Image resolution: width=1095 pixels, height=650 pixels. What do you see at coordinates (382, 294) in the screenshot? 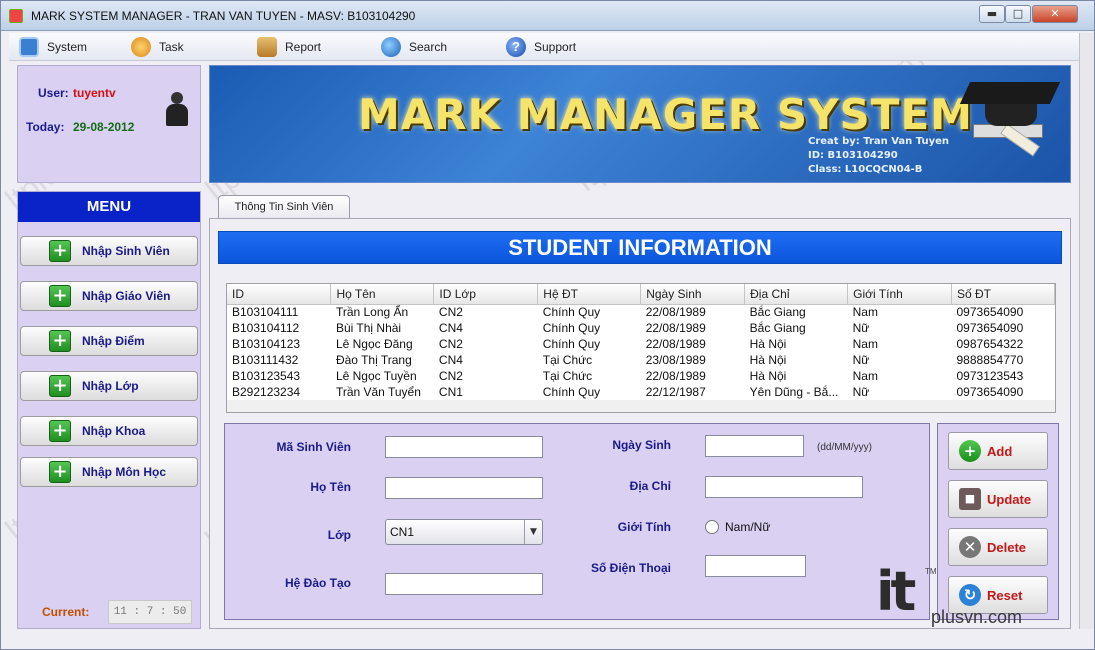
I see `column-header-ho-ten: Họ Tên` at bounding box center [382, 294].